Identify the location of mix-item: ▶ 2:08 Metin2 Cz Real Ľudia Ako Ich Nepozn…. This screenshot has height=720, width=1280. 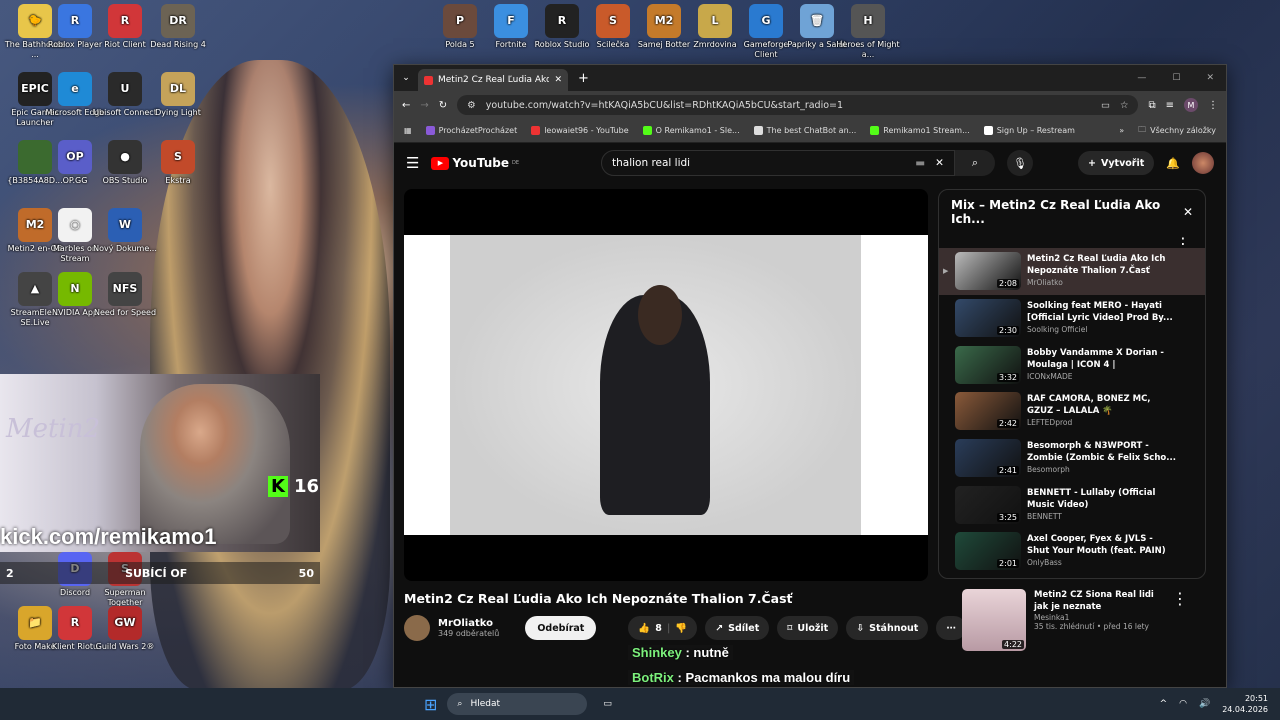
(1072, 271).